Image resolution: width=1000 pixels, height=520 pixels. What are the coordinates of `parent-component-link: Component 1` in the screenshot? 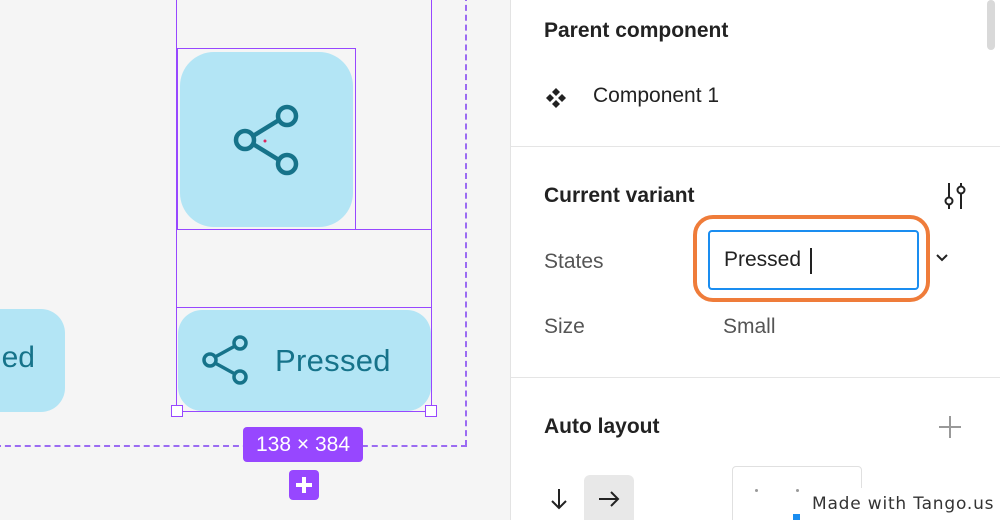 It's located at (656, 96).